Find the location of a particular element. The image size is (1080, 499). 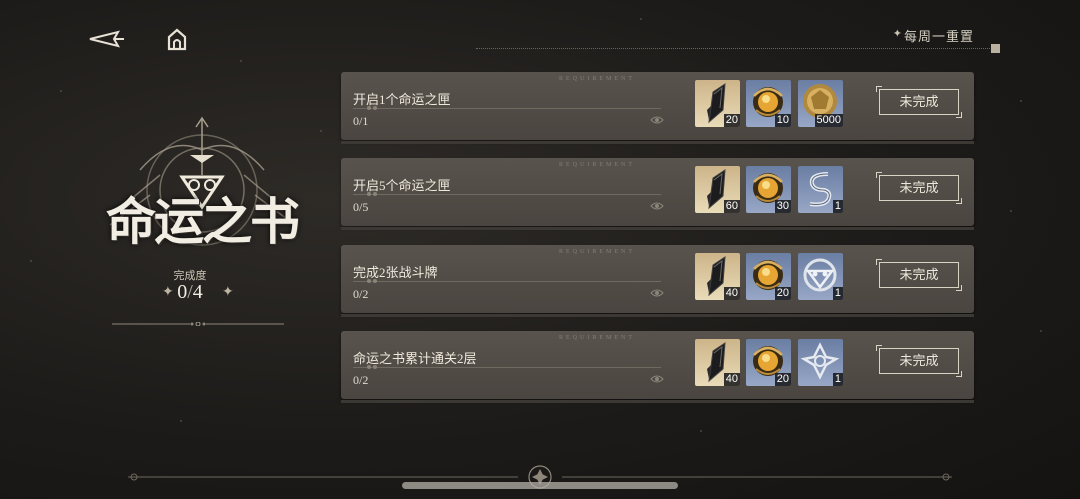

progress-total: 4 is located at coordinates (197, 292).